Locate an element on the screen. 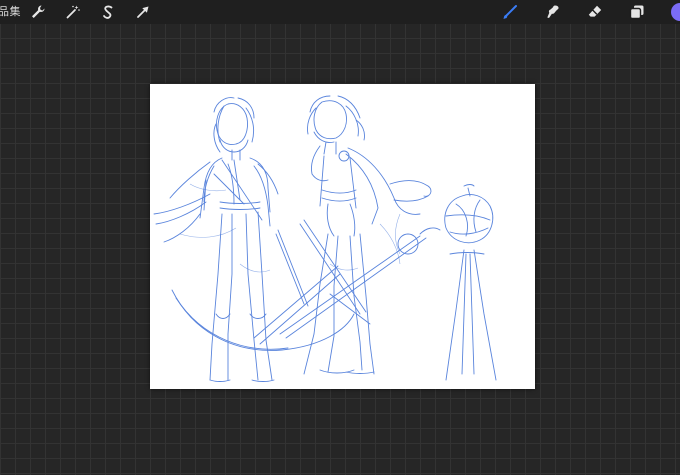 The height and width of the screenshot is (475, 680). selection-s-icon is located at coordinates (108, 12).